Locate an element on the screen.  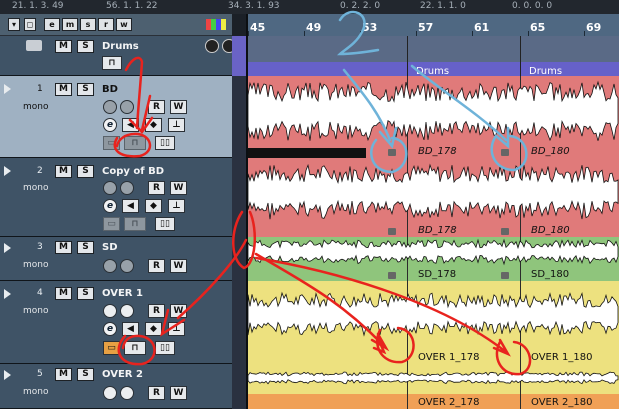
track-number: 1 is located at coordinates (40, 89).